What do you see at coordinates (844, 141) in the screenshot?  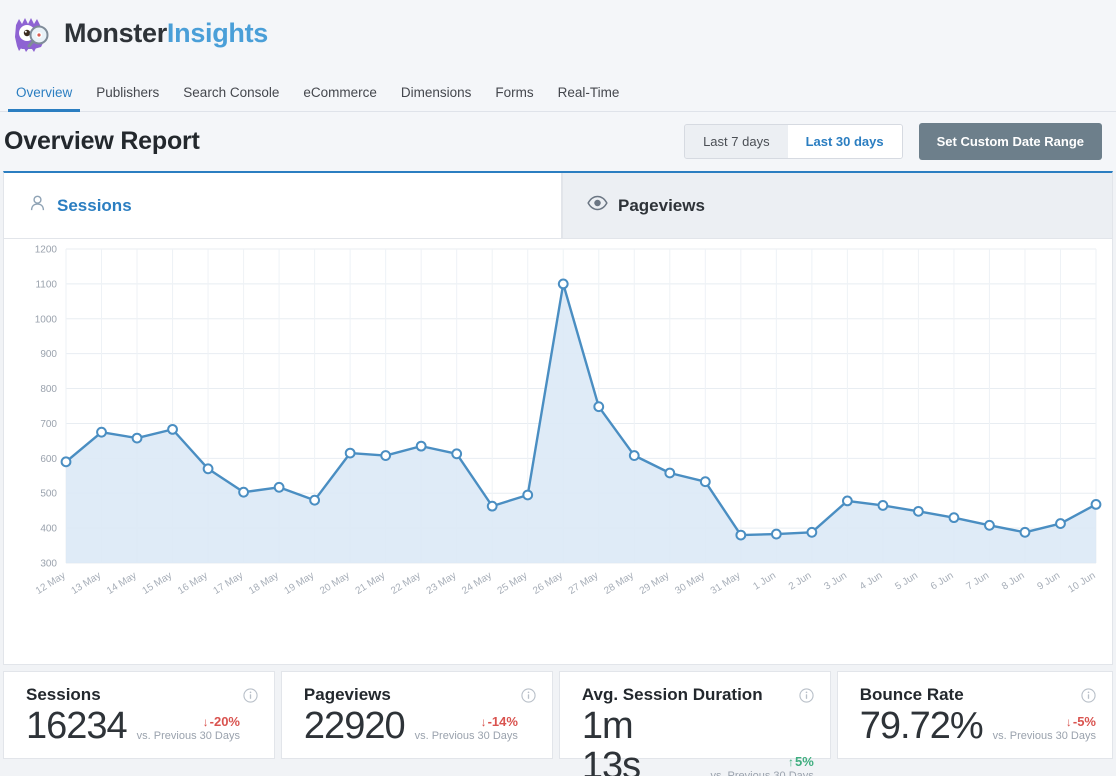 I see `last-30-days-button: Last 30 days` at bounding box center [844, 141].